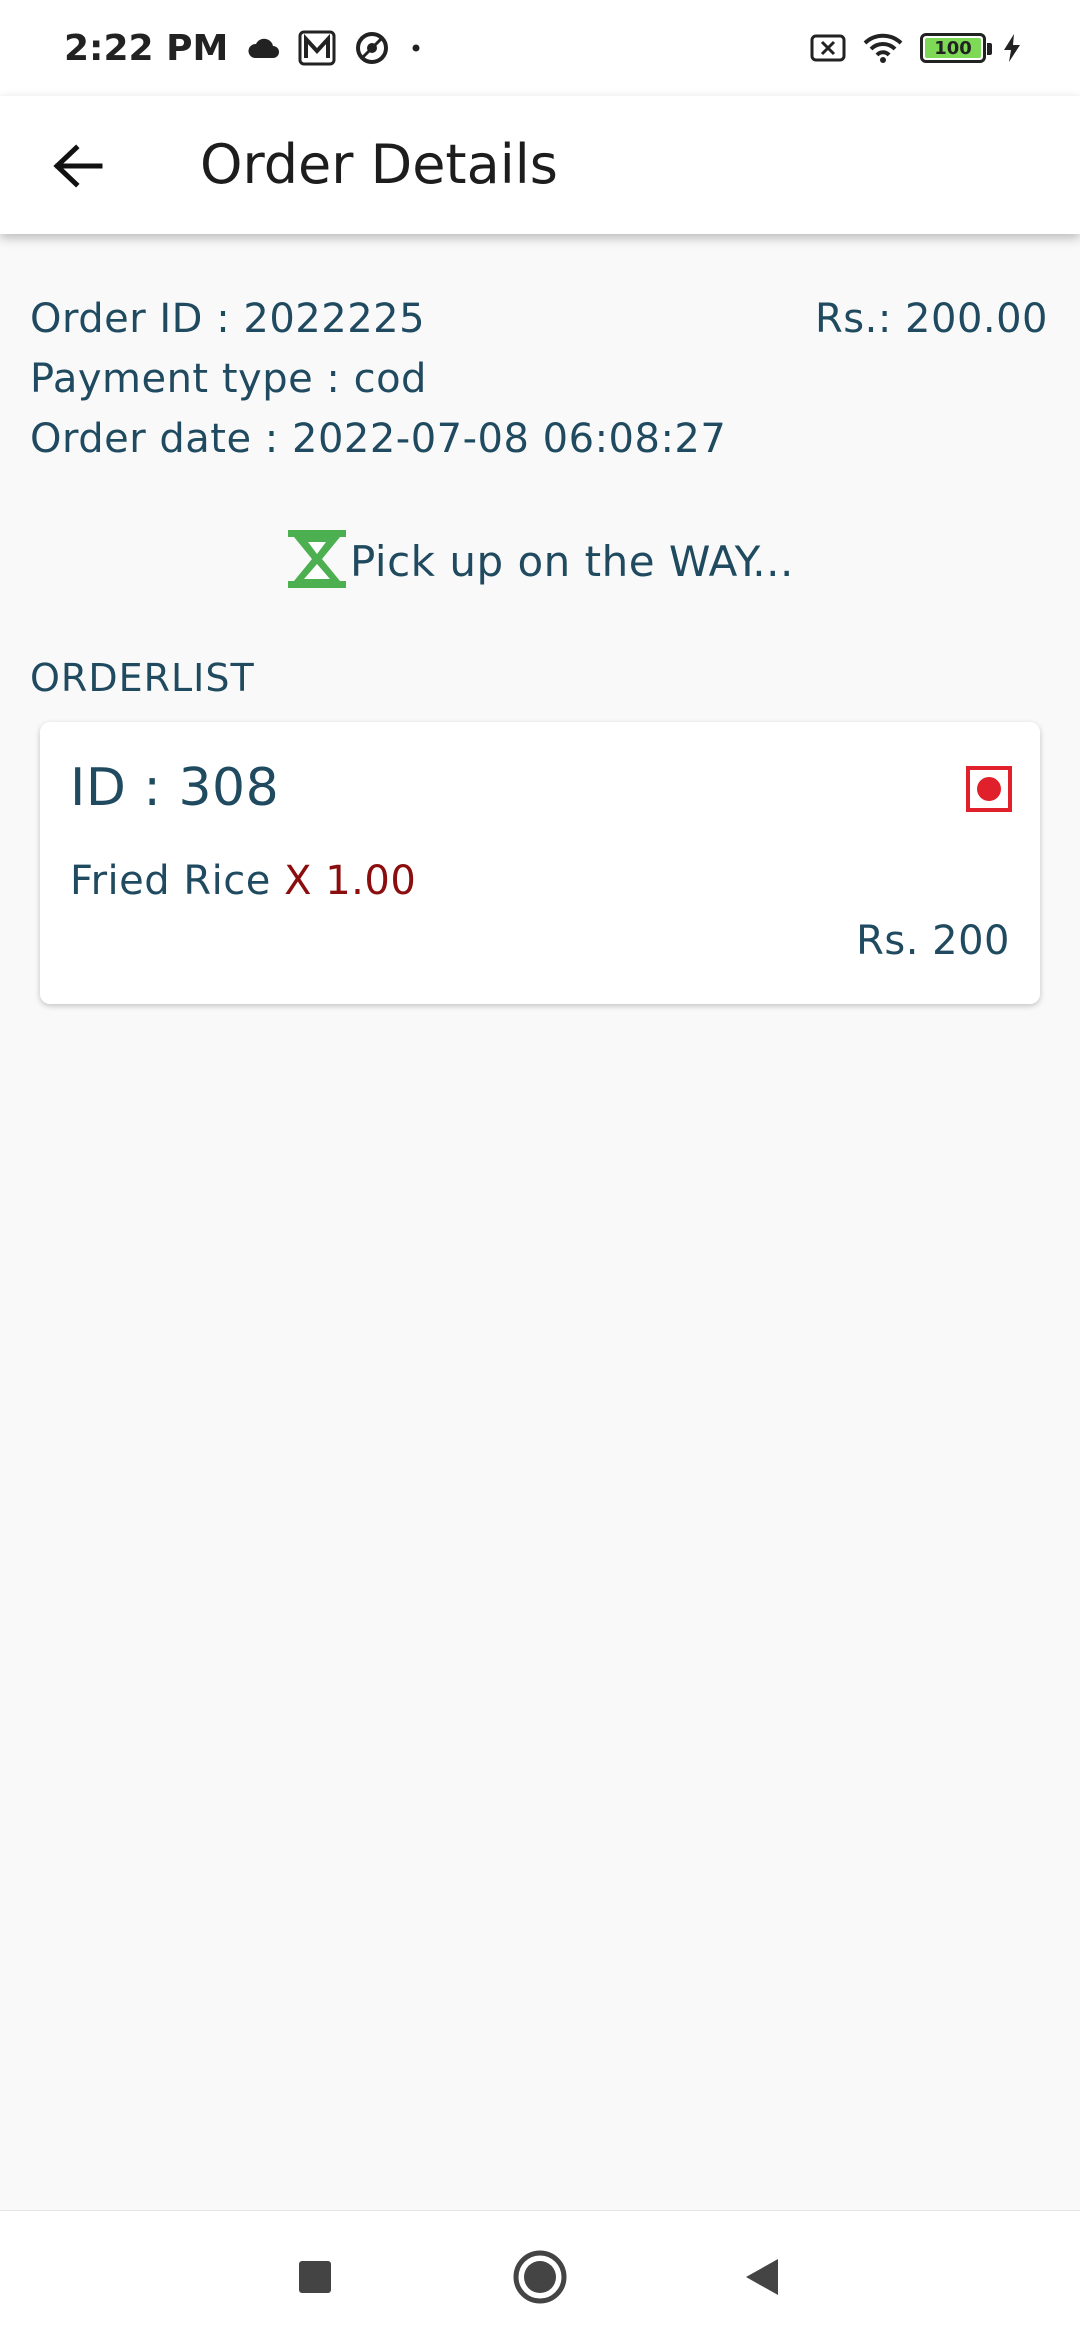 This screenshot has width=1080, height=2340. What do you see at coordinates (883, 48) in the screenshot?
I see `wifi-icon` at bounding box center [883, 48].